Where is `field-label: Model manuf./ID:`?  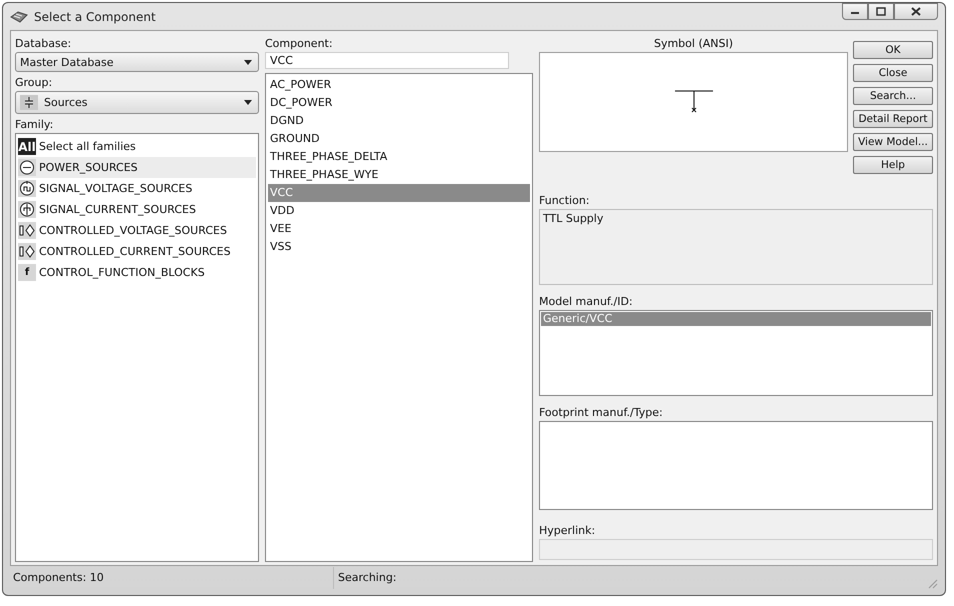
field-label: Model manuf./ID: is located at coordinates (586, 302).